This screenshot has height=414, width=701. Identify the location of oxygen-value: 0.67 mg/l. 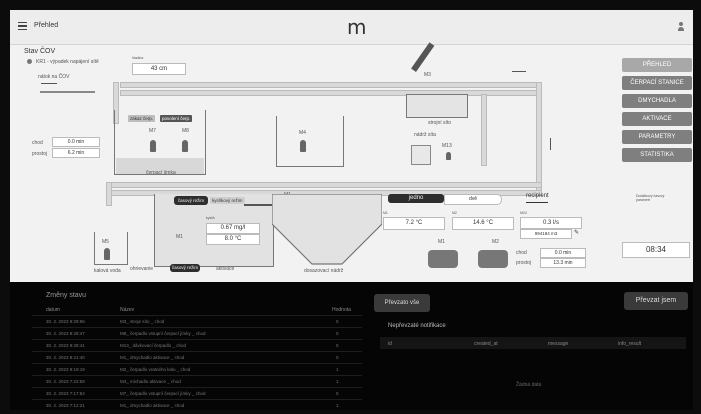
(233, 228).